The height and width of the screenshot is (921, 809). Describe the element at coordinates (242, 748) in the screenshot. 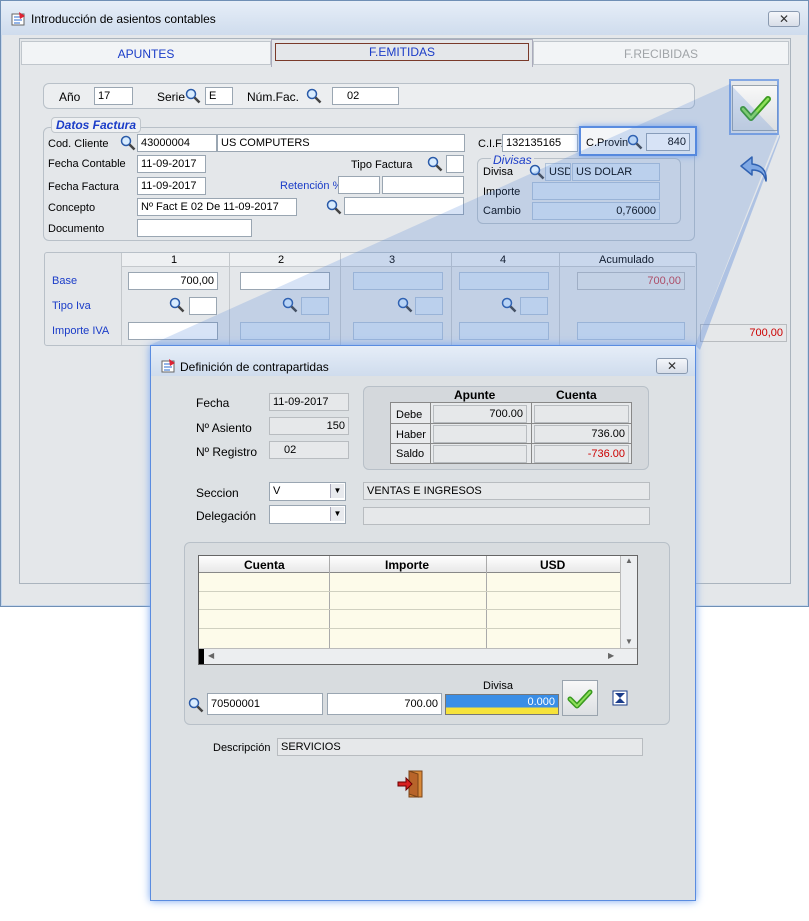

I see `descripcion-label: Descripción` at that location.